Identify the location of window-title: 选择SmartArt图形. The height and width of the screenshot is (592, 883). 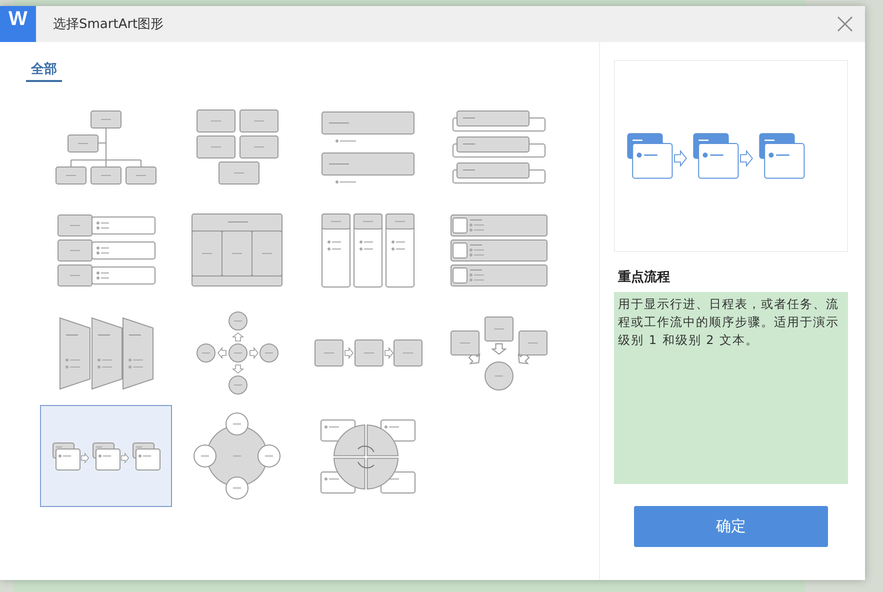
(109, 24).